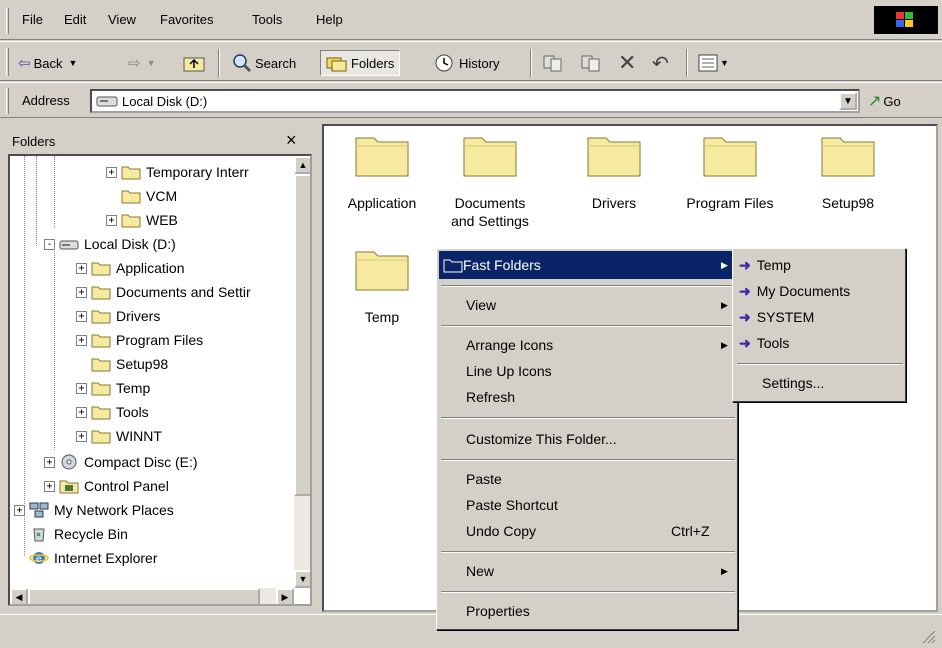 The height and width of the screenshot is (648, 942). What do you see at coordinates (129, 364) in the screenshot?
I see `tree-item-setup98: Setup98` at bounding box center [129, 364].